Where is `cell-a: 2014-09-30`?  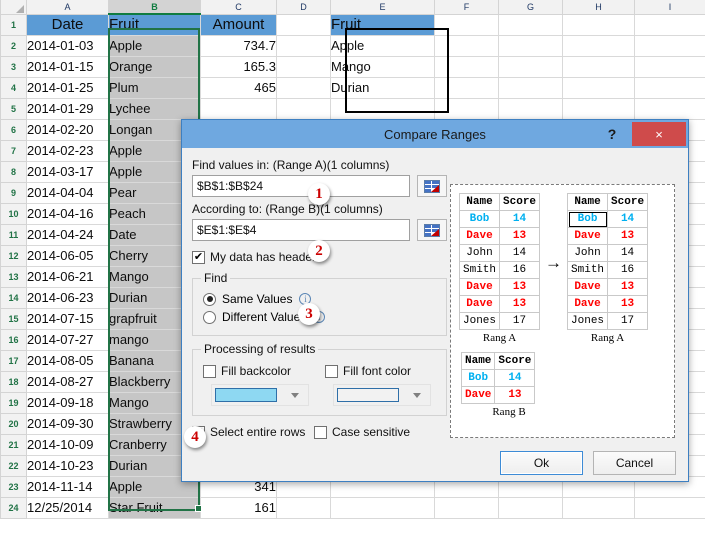 cell-a: 2014-09-30 is located at coordinates (67, 423).